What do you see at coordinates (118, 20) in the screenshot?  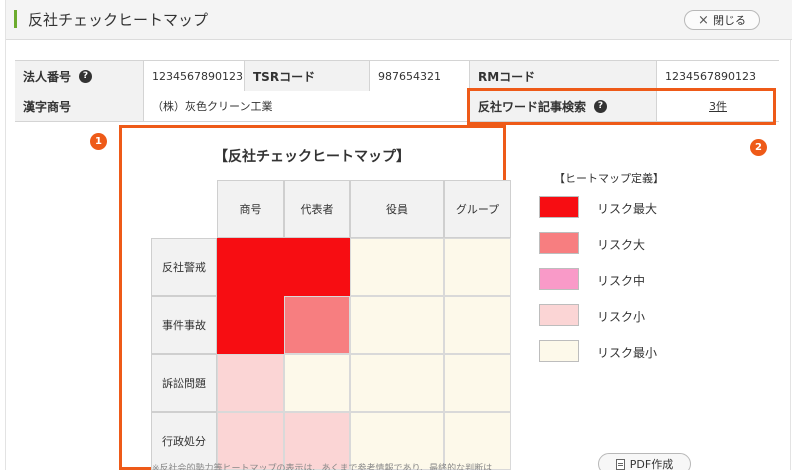 I see `page-title: 反社チェックヒートマップ` at bounding box center [118, 20].